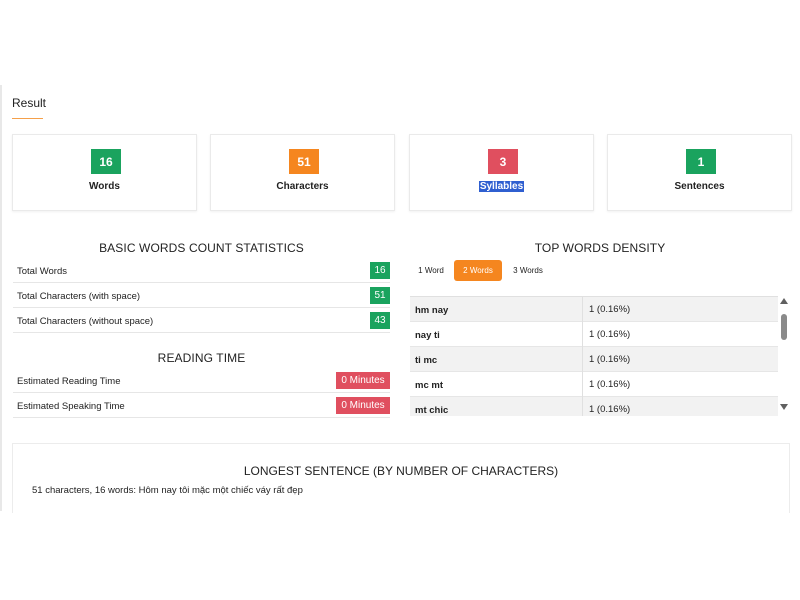 The height and width of the screenshot is (600, 800). What do you see at coordinates (79, 296) in the screenshot?
I see `row-label: Total Characters (with space)` at bounding box center [79, 296].